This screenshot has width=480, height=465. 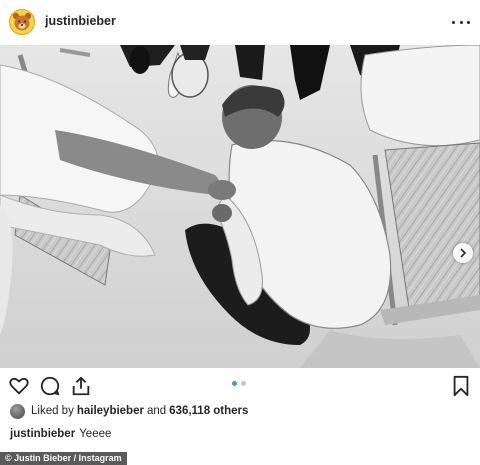 What do you see at coordinates (461, 22) in the screenshot?
I see `more-options-icon` at bounding box center [461, 22].